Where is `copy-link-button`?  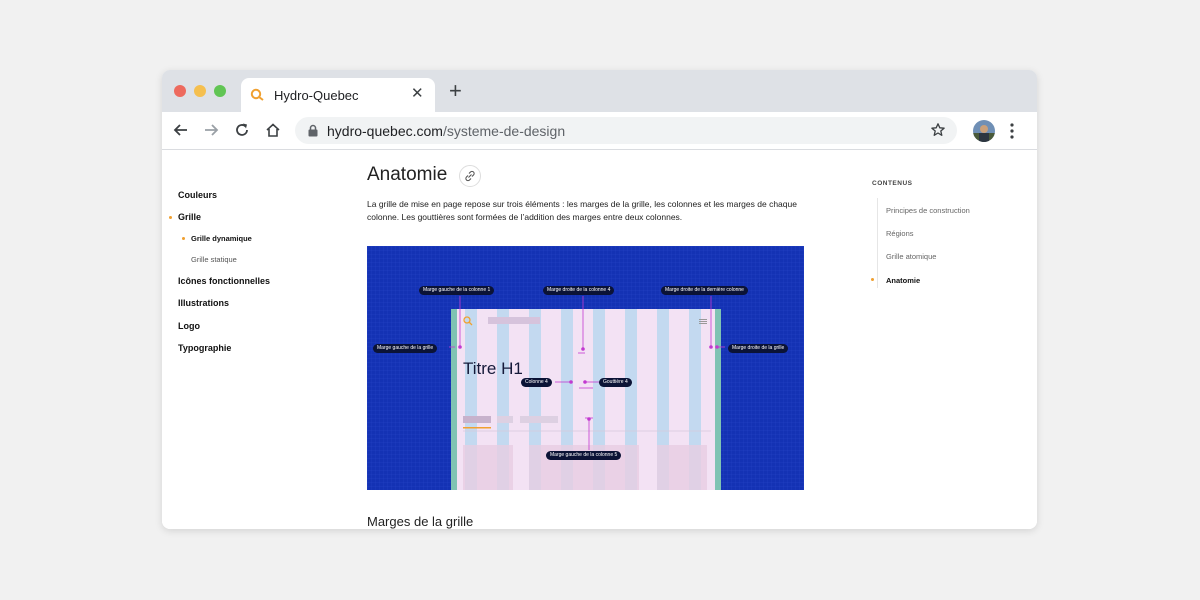 copy-link-button is located at coordinates (470, 176).